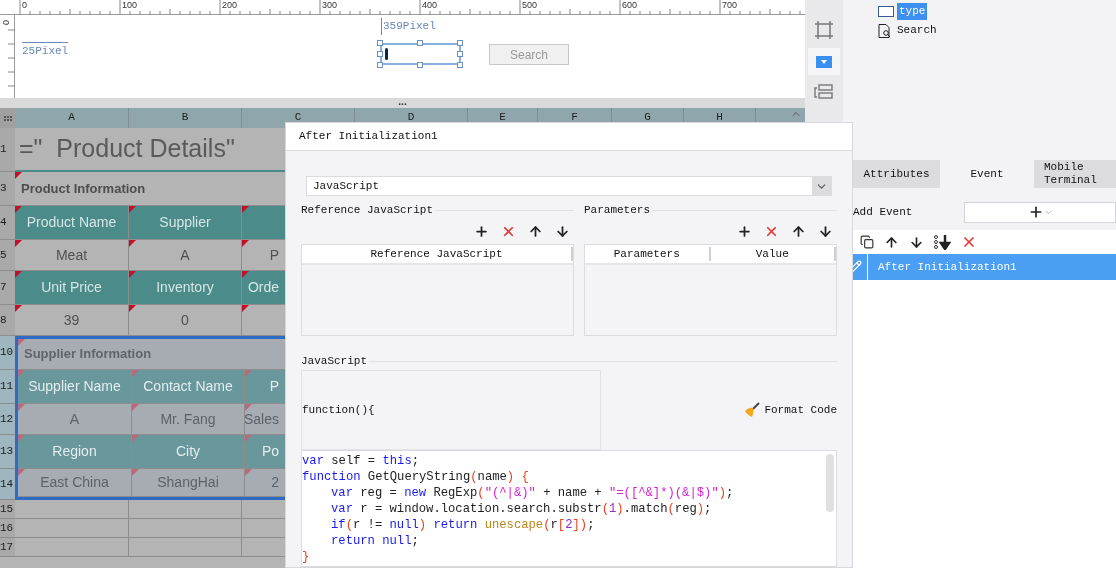 The height and width of the screenshot is (568, 1116). What do you see at coordinates (330, 5) in the screenshot?
I see `ruler-label: 300` at bounding box center [330, 5].